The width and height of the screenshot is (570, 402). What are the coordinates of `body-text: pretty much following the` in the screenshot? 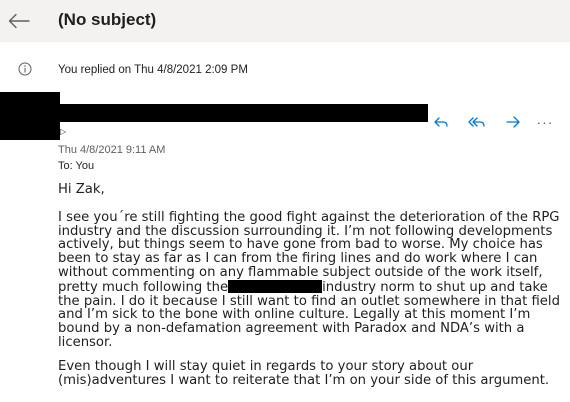 It's located at (143, 287).